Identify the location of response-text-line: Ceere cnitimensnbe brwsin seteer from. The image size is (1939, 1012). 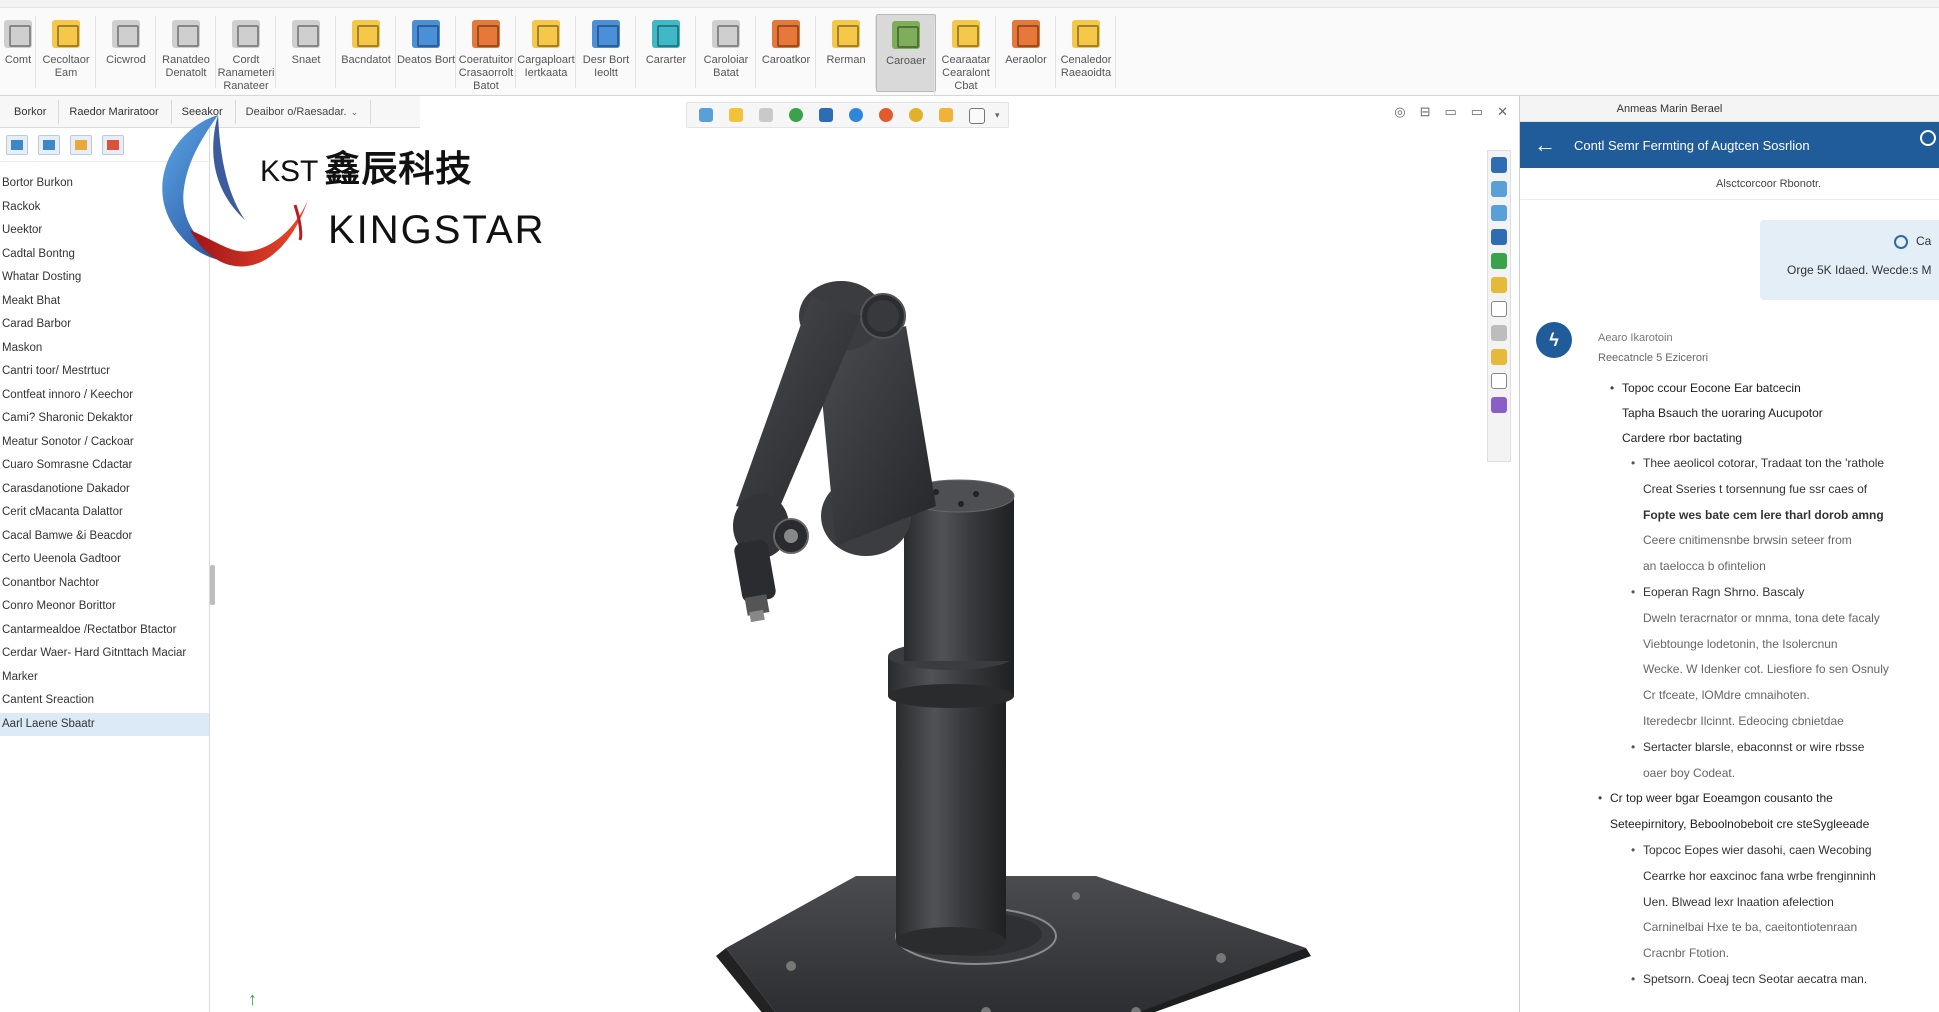
(1747, 540).